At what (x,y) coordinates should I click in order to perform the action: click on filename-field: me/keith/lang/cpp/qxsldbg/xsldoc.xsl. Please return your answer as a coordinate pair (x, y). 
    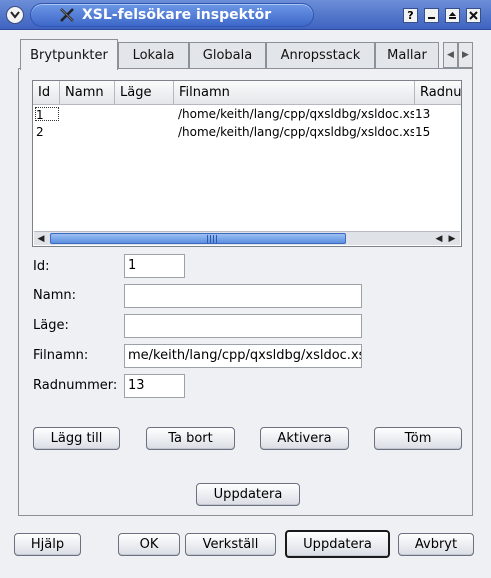
    Looking at the image, I should click on (243, 356).